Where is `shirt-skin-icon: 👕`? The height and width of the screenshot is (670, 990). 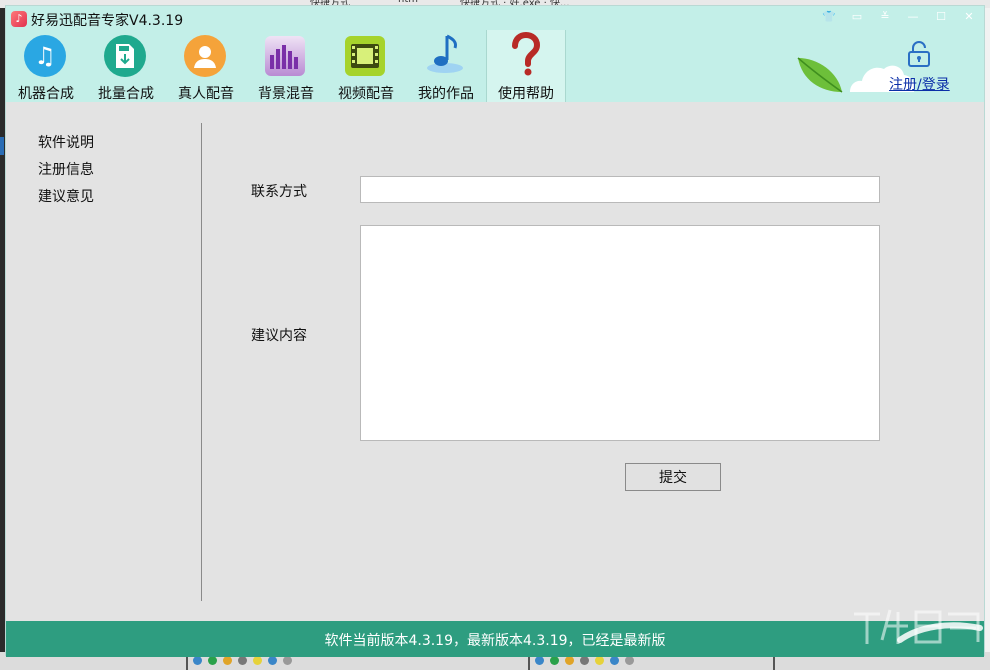
shirt-skin-icon: 👕 is located at coordinates (829, 17).